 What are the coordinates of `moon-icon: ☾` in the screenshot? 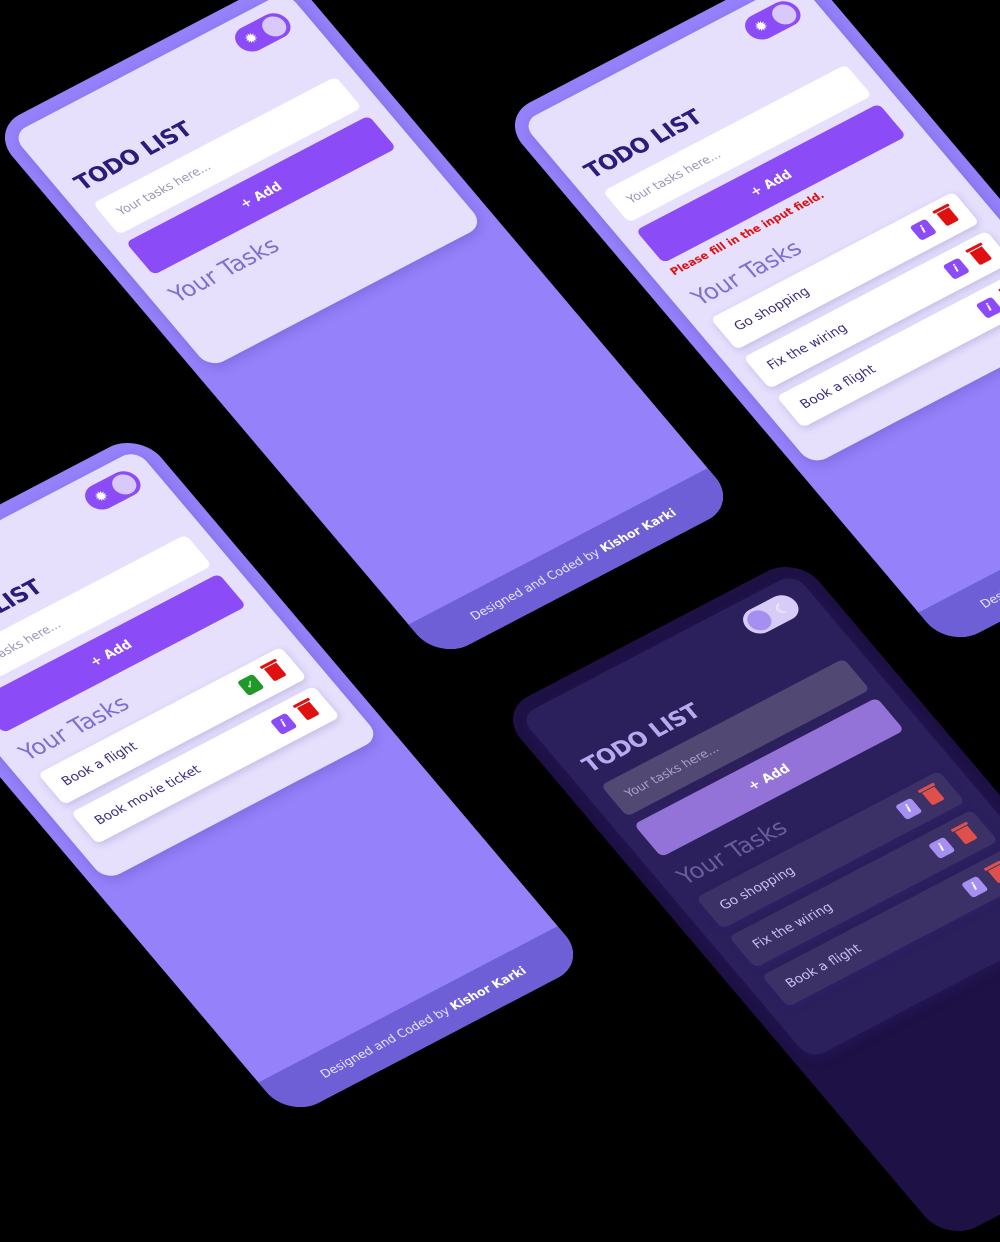 It's located at (782, 608).